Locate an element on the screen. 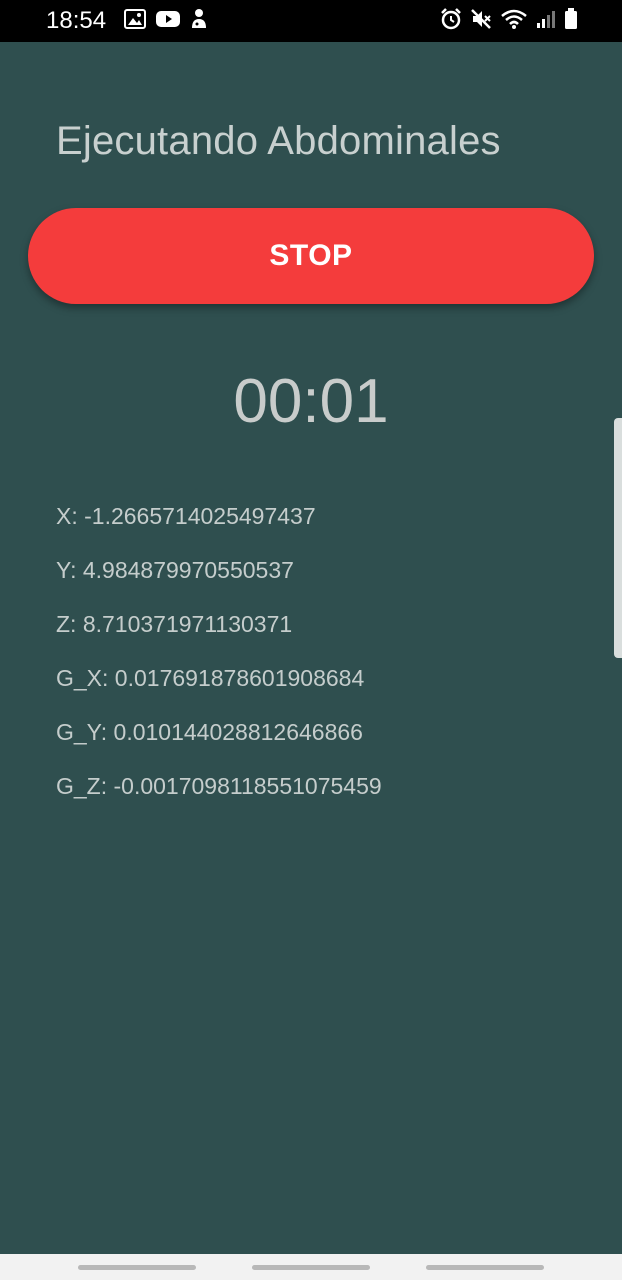 The width and height of the screenshot is (622, 1280). status-left-icons is located at coordinates (166, 21).